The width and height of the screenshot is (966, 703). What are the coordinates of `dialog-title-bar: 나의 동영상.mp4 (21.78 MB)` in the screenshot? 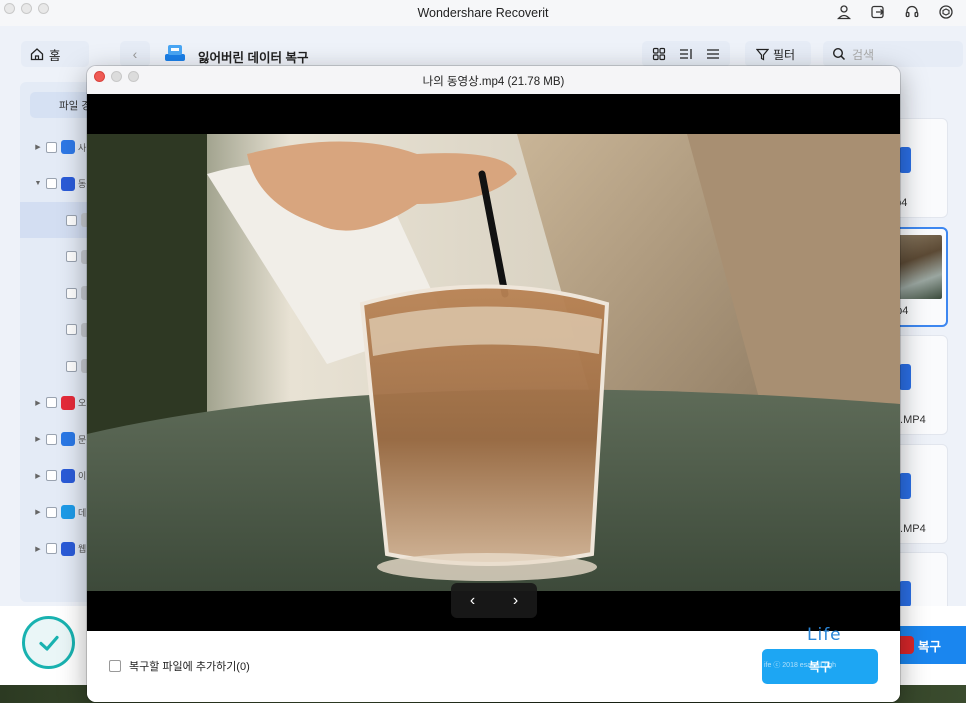 It's located at (493, 80).